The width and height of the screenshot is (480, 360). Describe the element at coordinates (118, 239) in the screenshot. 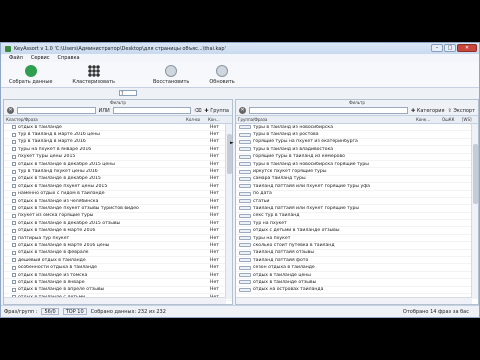

I see `table-row: патгирыа тур пхукет Нет` at that location.